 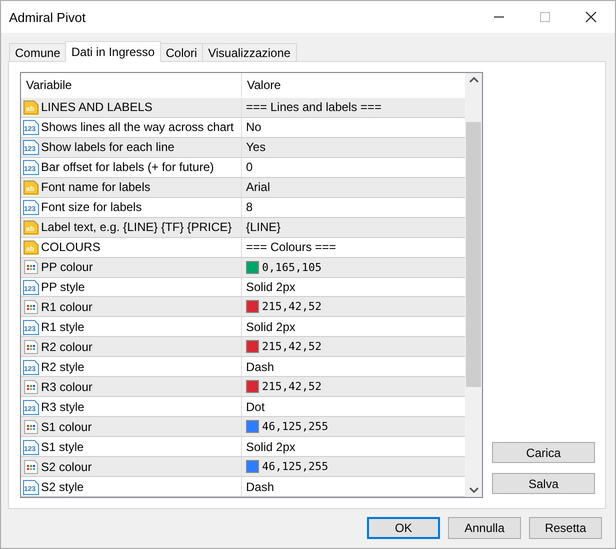 What do you see at coordinates (353, 227) in the screenshot?
I see `table-cell: {LINE}` at bounding box center [353, 227].